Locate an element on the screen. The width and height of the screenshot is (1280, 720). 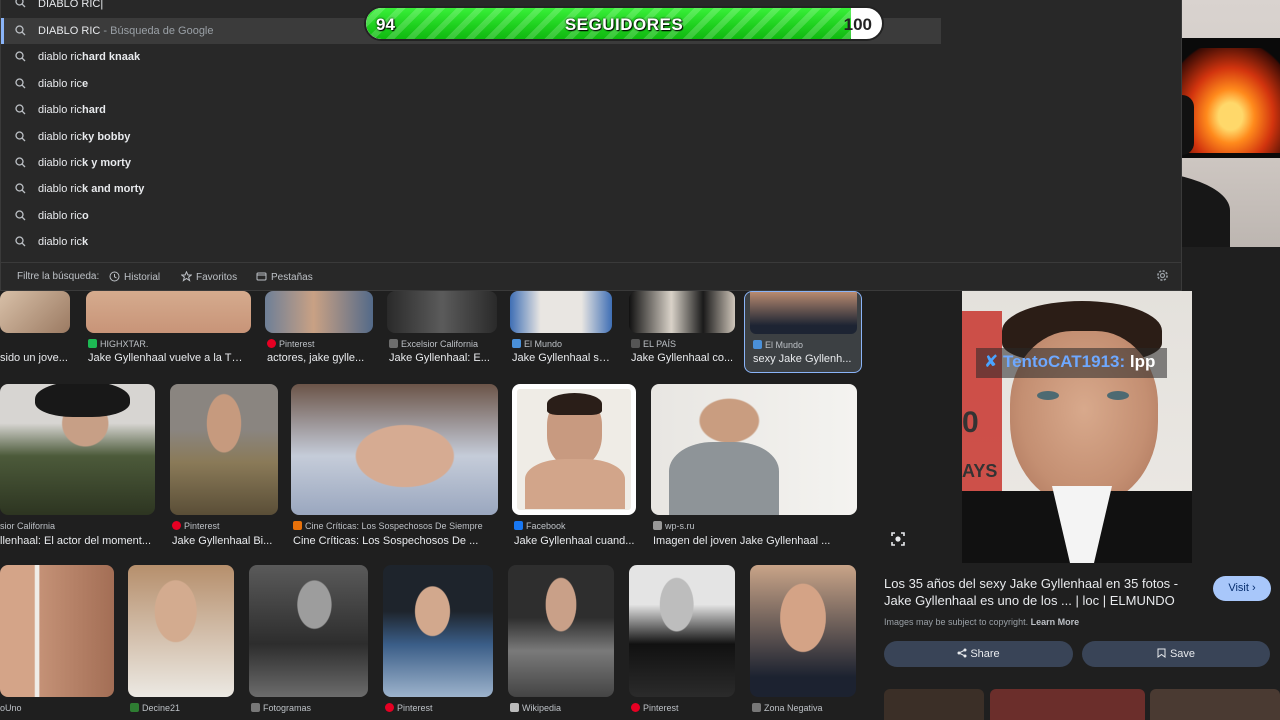
goal-current: 94 is located at coordinates (385, 24).